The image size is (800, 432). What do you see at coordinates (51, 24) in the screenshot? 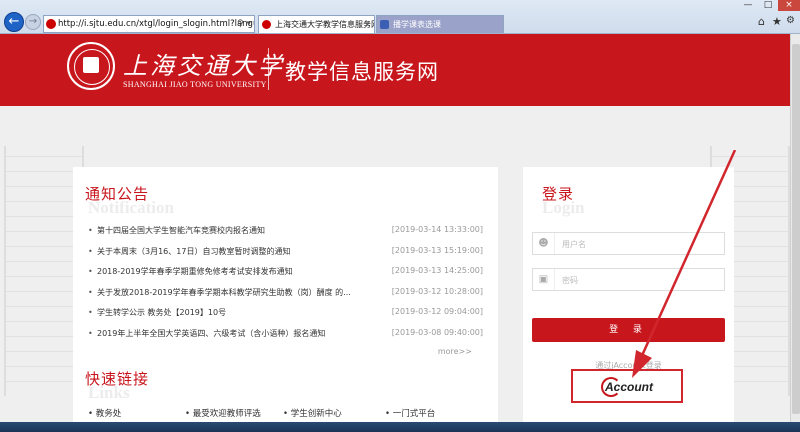
I see `site-favicon-icon` at bounding box center [51, 24].